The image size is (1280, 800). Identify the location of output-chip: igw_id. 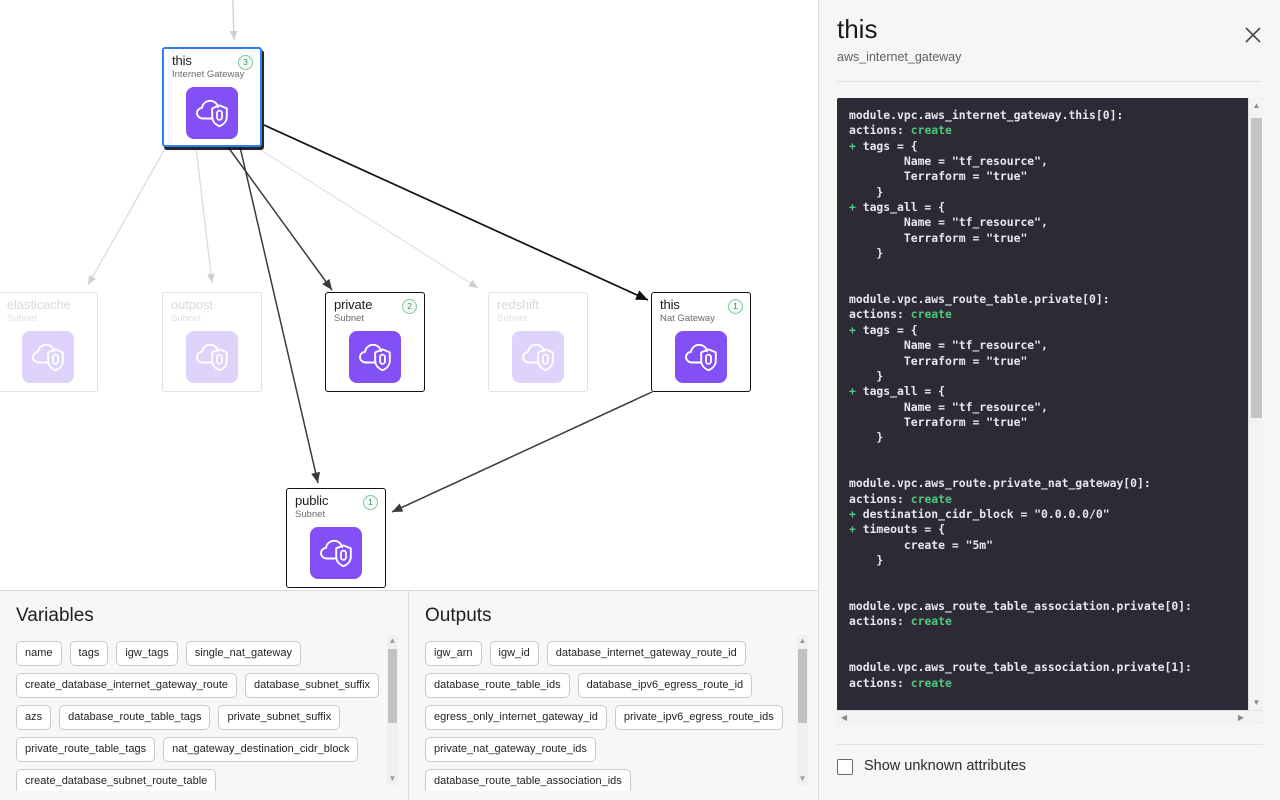
(514, 653).